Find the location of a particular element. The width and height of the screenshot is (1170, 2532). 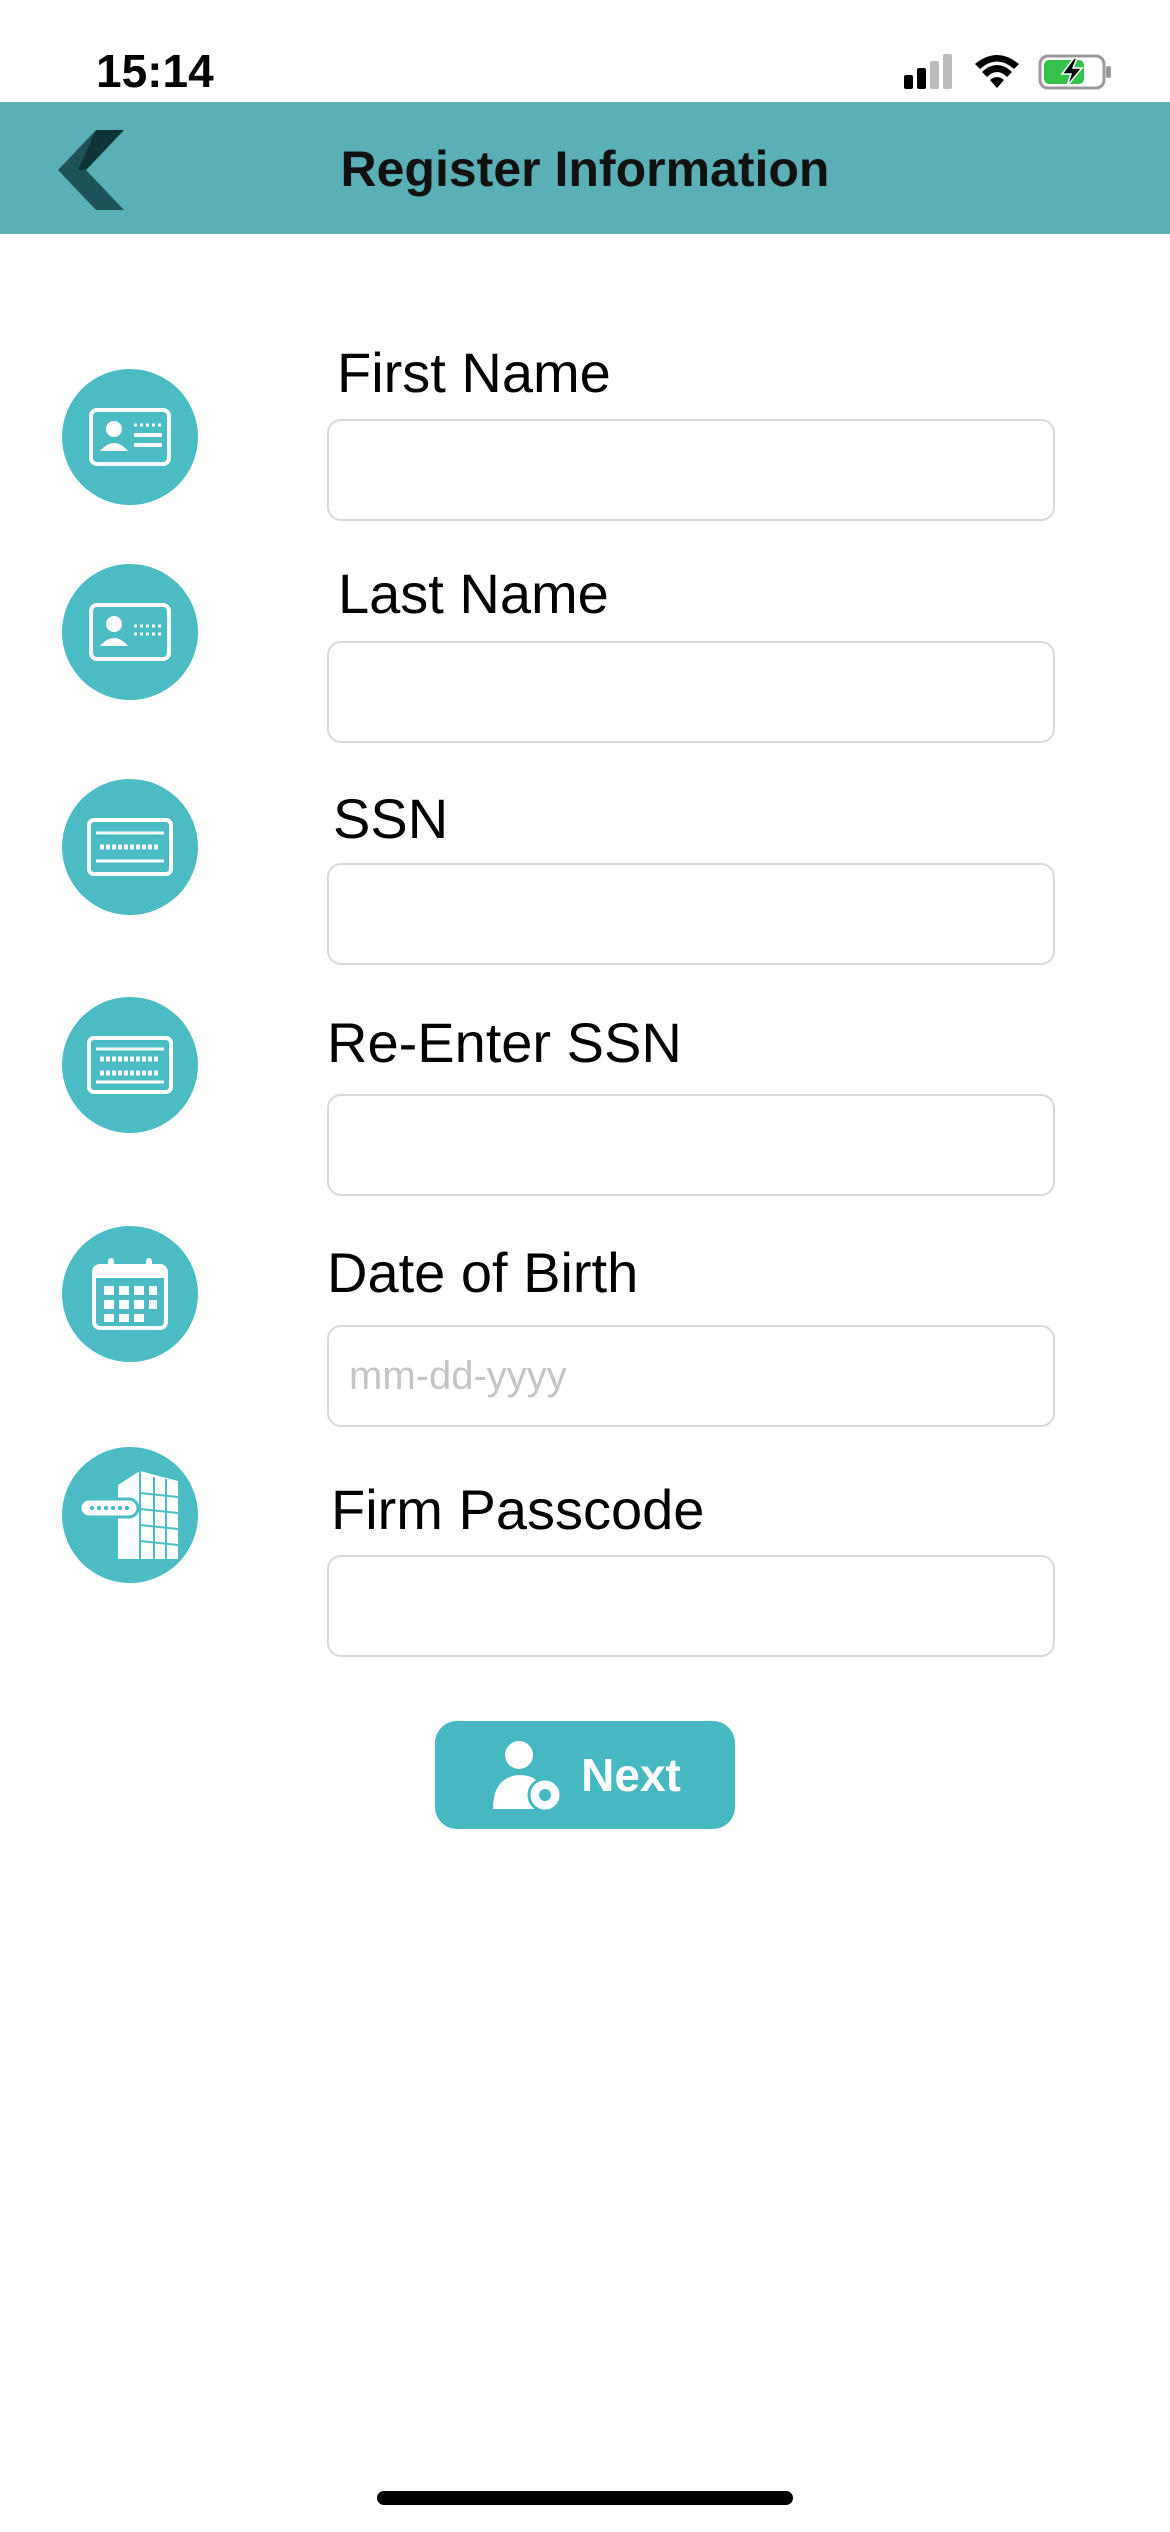

re-enter-ssn-input is located at coordinates (691, 1145).